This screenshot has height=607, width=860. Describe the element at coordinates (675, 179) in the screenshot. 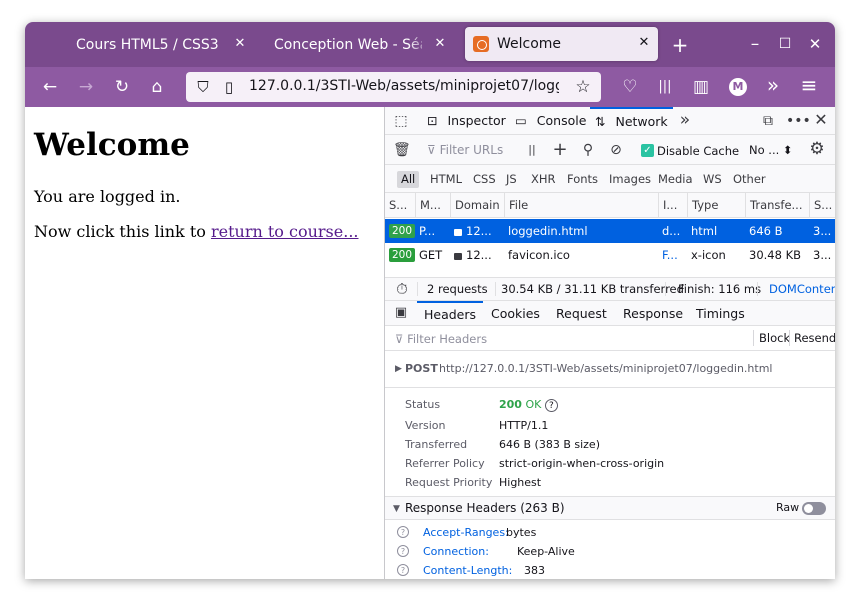

I see `filter-media: Media` at that location.